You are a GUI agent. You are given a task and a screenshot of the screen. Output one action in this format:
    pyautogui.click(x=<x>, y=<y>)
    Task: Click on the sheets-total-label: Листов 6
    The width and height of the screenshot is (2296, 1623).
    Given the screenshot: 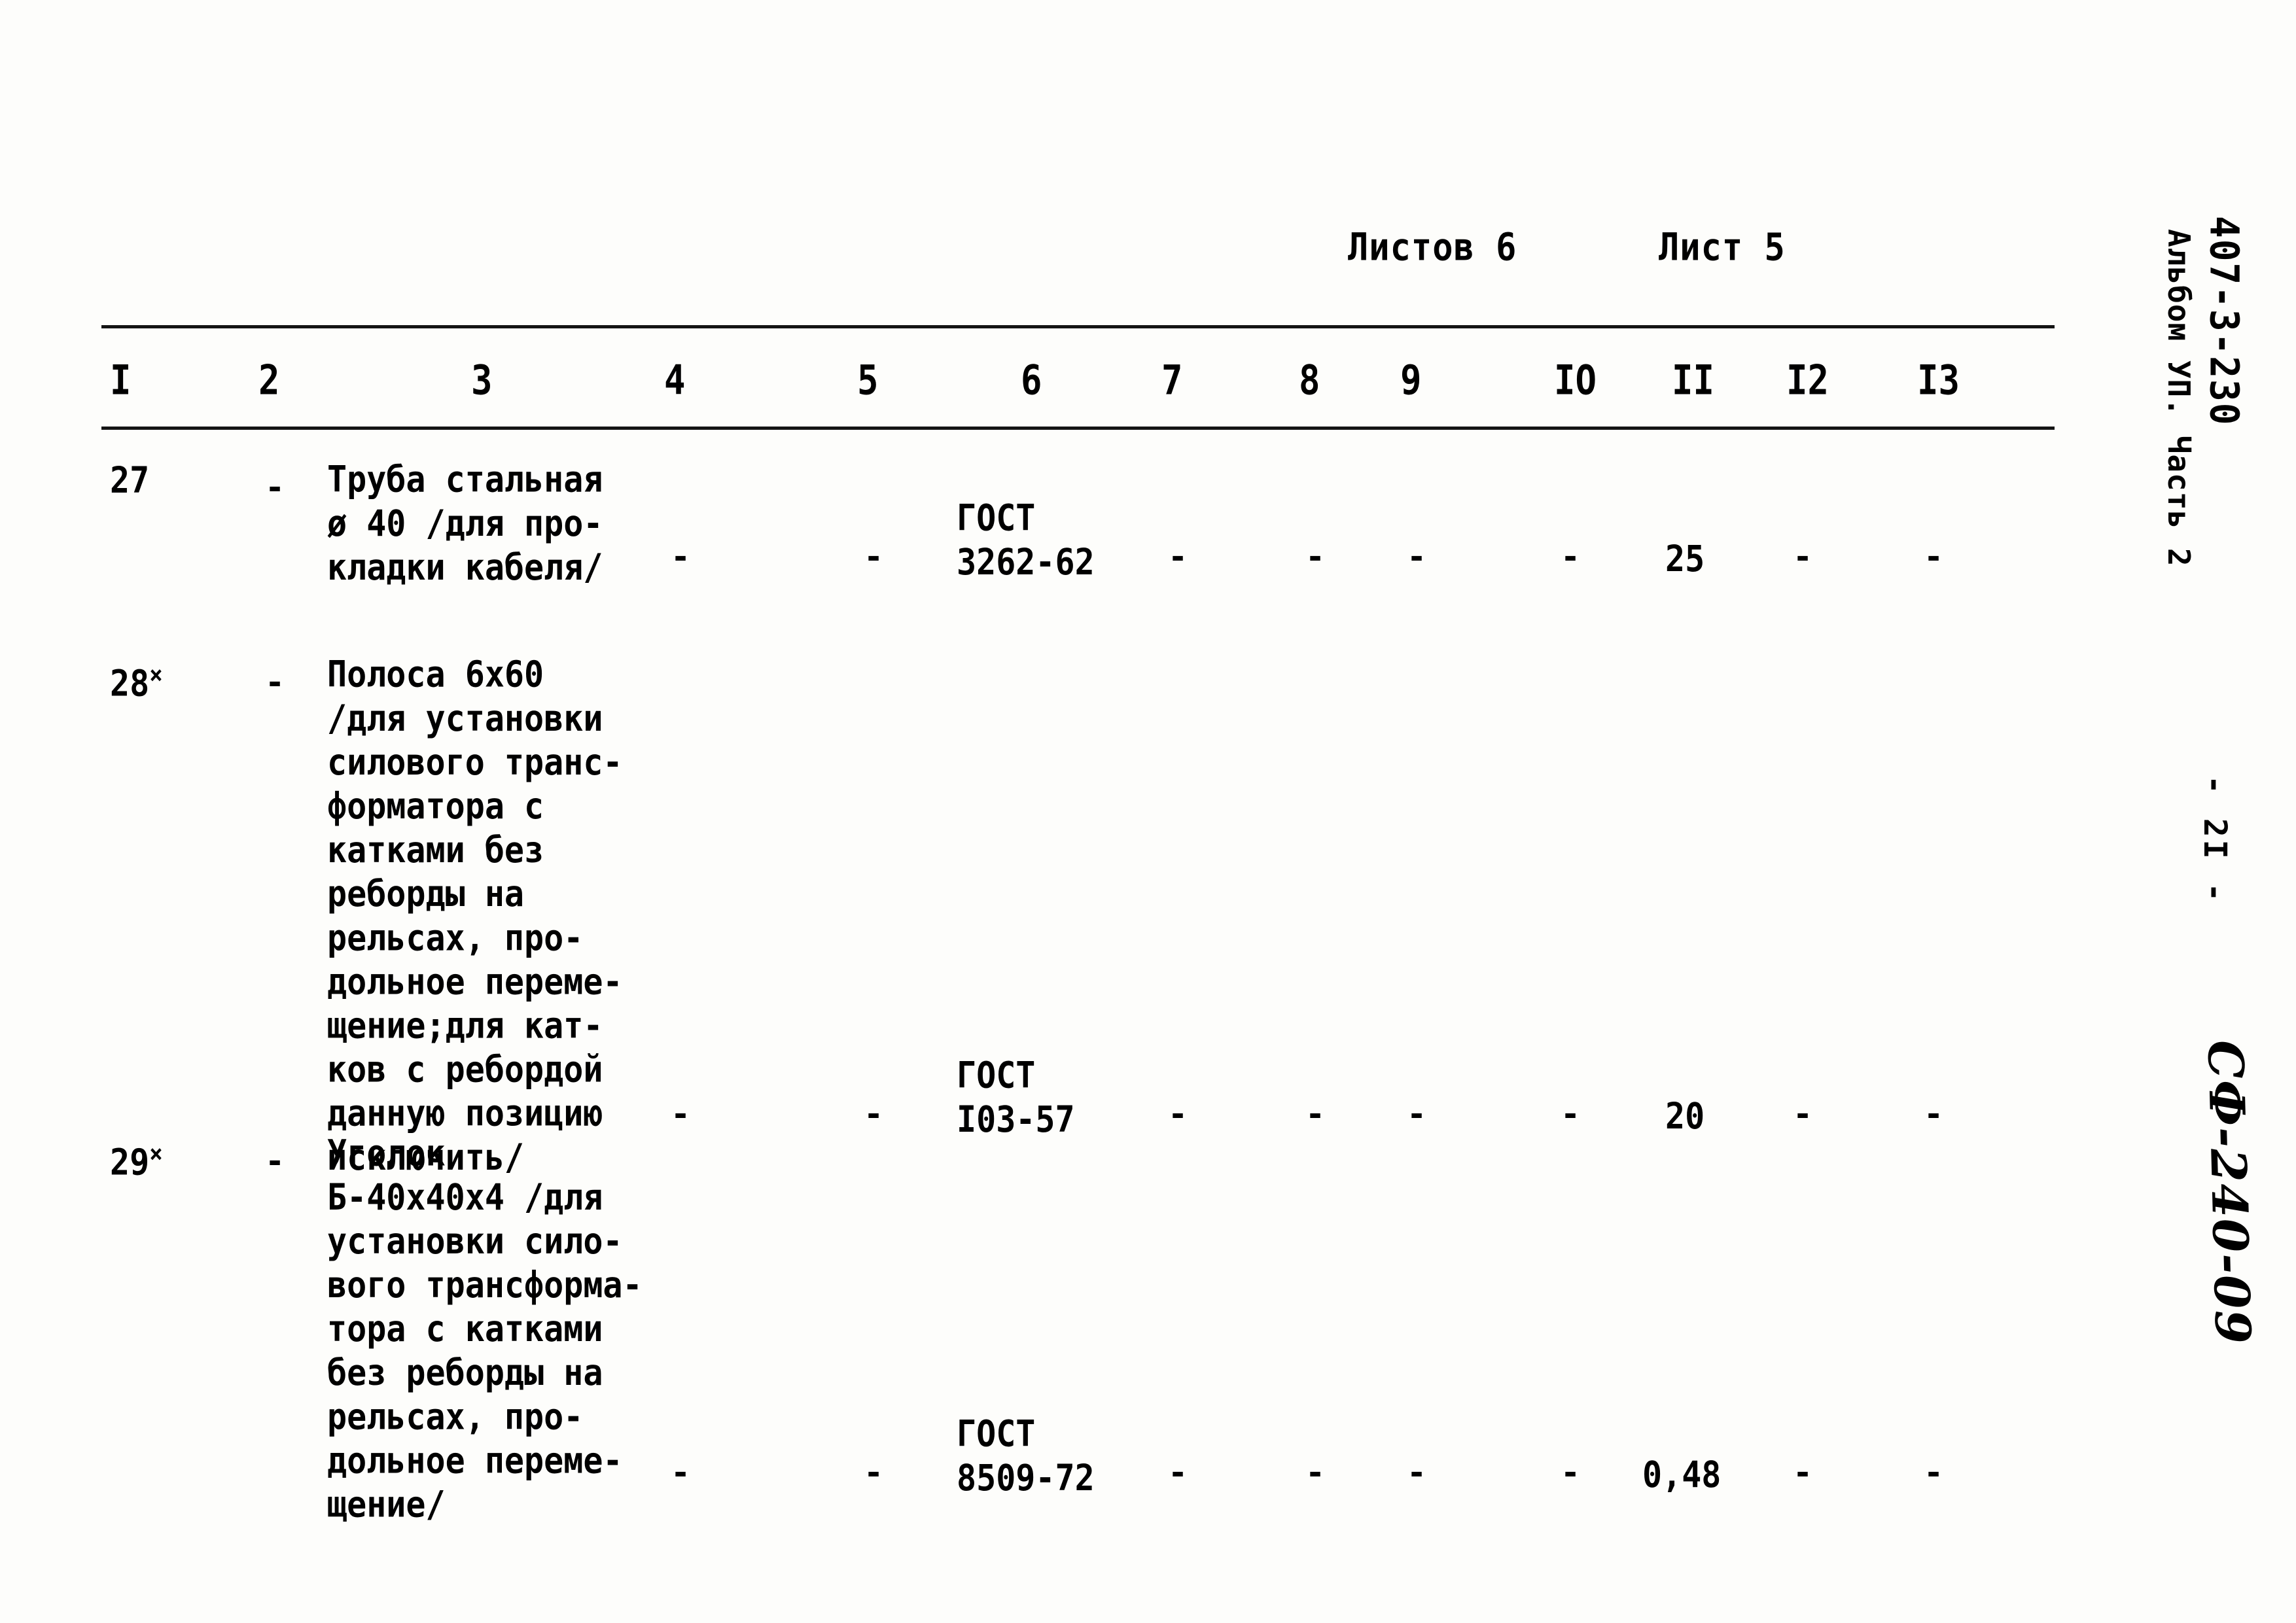 What is the action you would take?
    pyautogui.click(x=1432, y=248)
    